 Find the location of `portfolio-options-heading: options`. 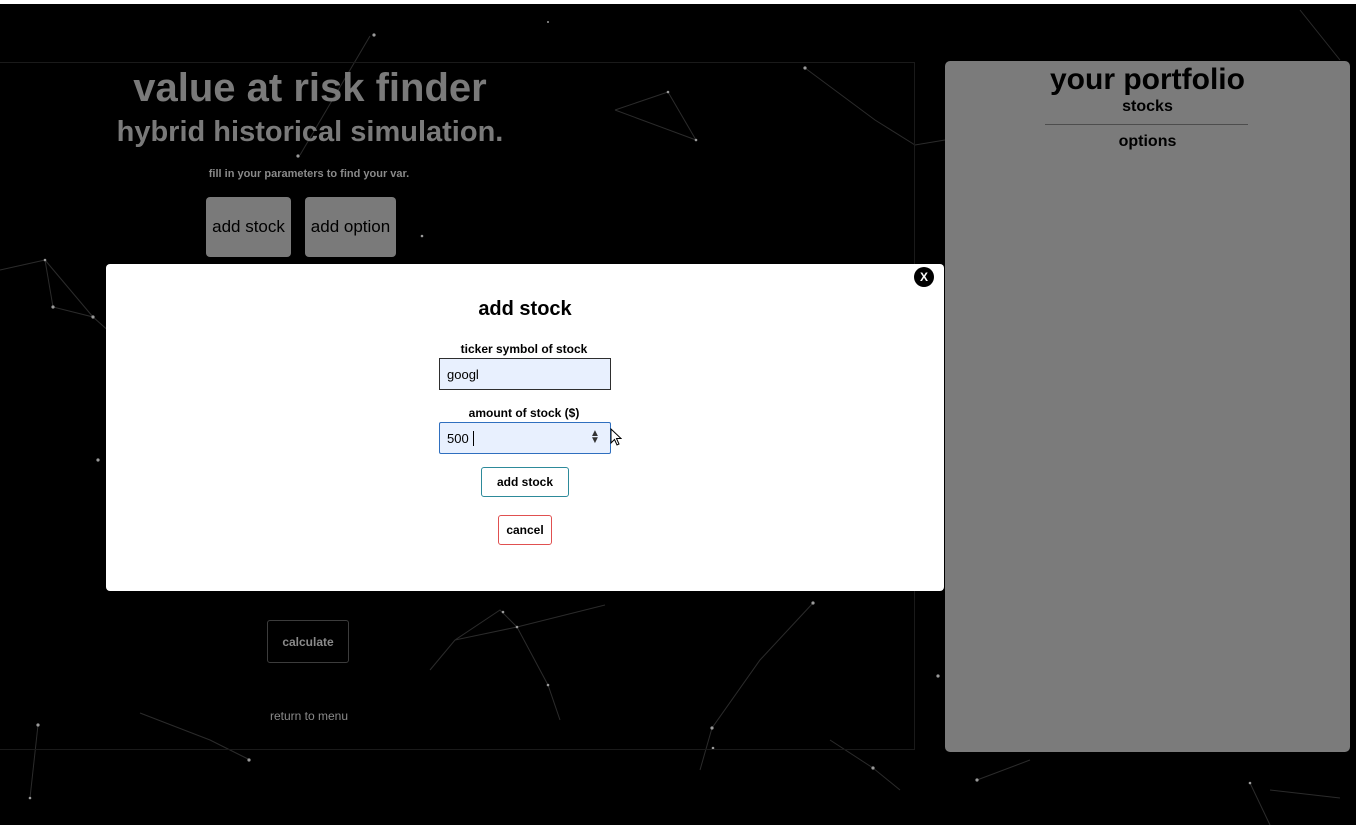

portfolio-options-heading: options is located at coordinates (1147, 141).